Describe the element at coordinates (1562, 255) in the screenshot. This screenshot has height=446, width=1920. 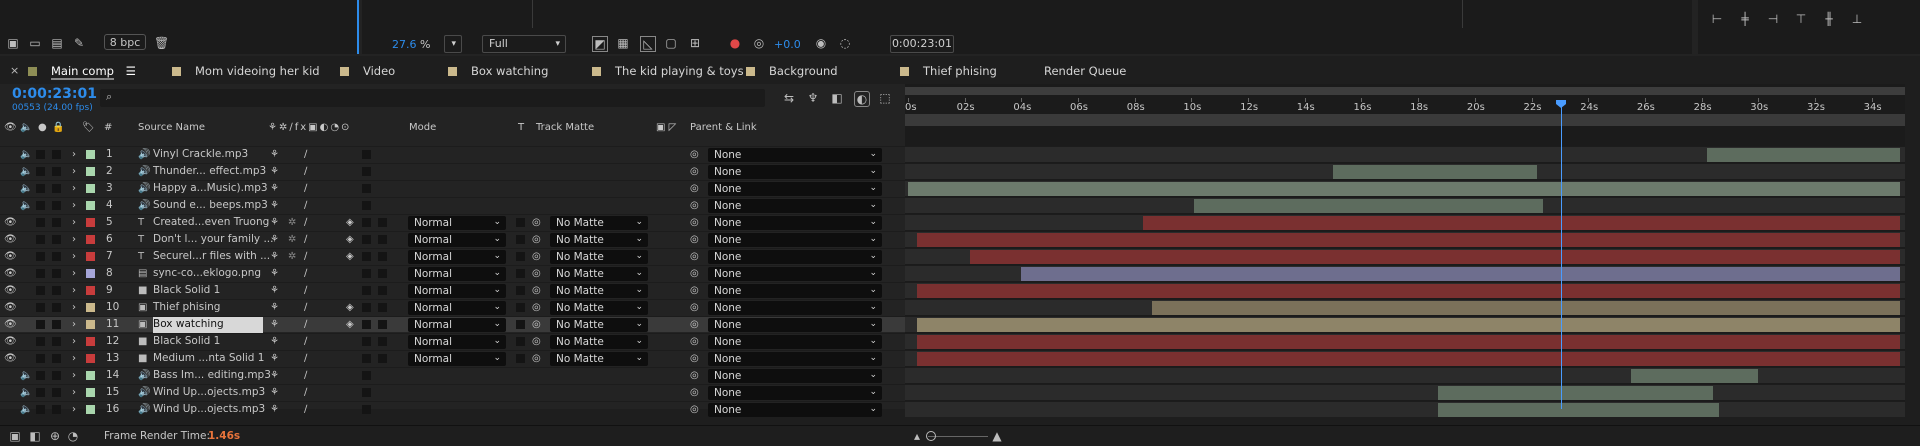
I see `playhead` at that location.